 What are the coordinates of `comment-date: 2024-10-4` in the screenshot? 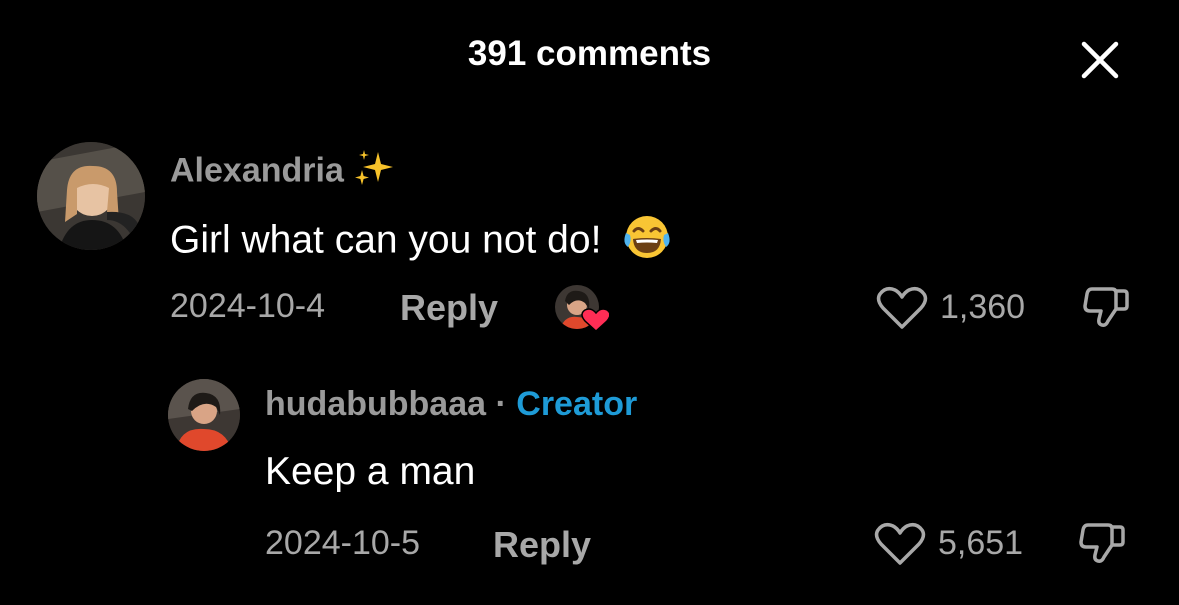 It's located at (248, 306).